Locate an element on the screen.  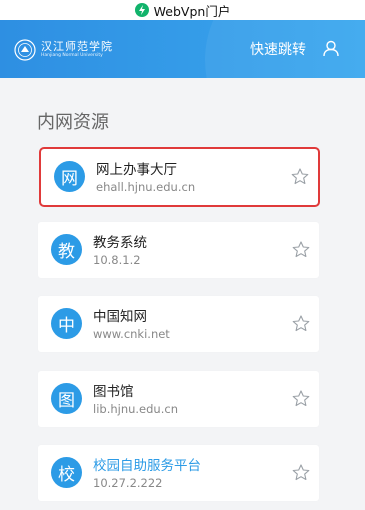
resource-address: www.cnki.net is located at coordinates (131, 334).